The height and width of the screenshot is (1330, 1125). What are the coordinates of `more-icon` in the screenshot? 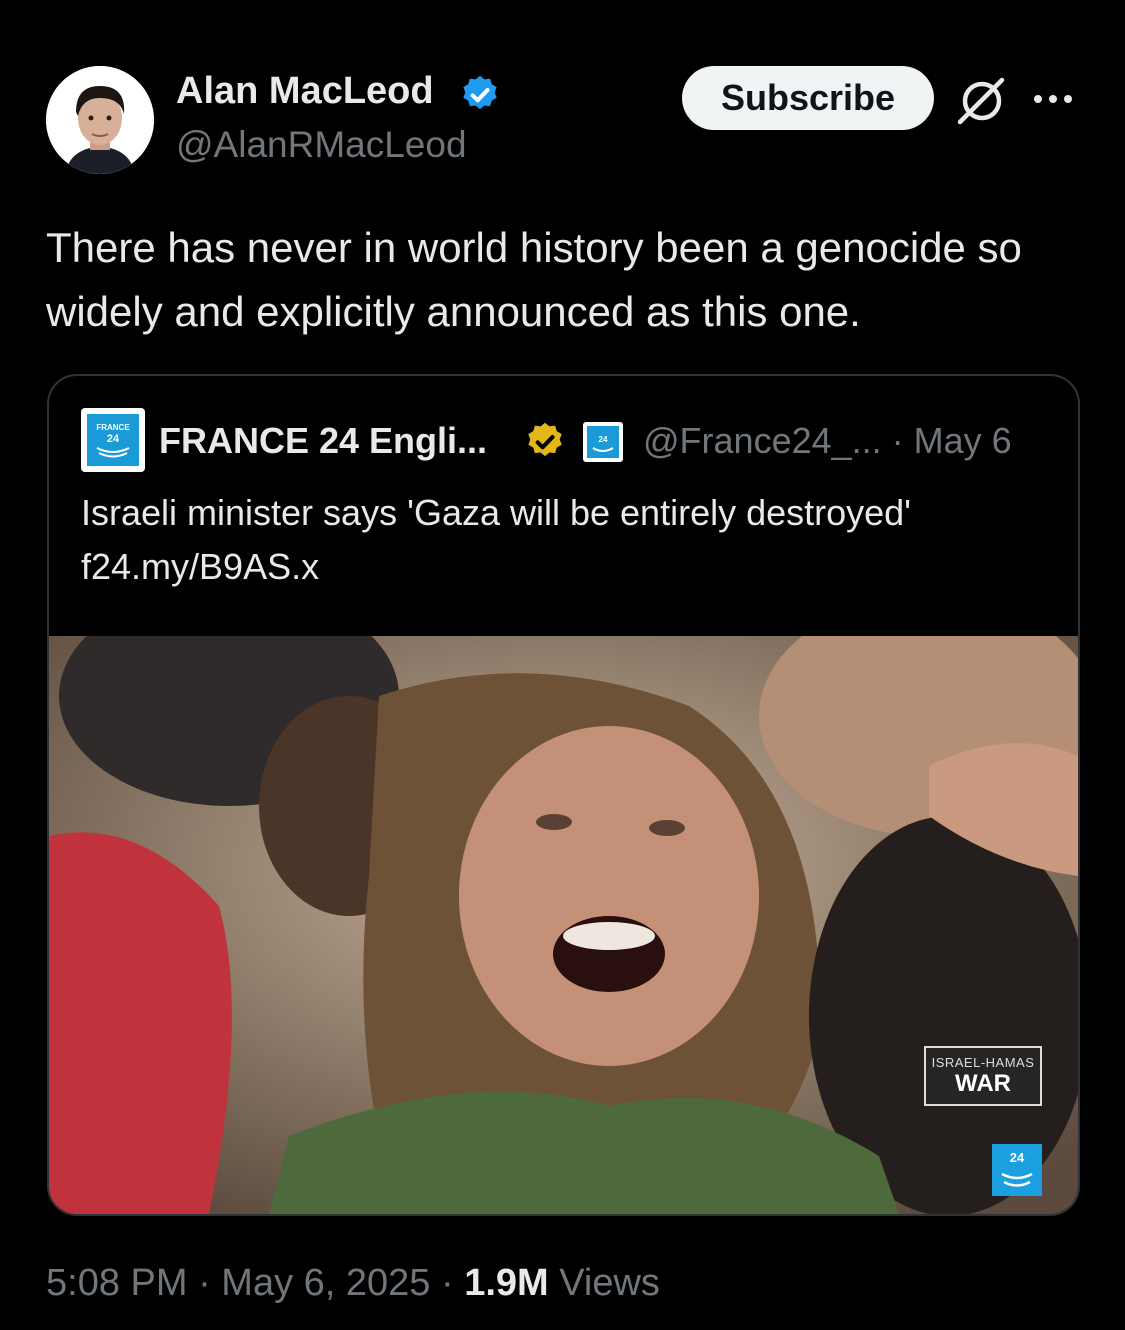 It's located at (1053, 99).